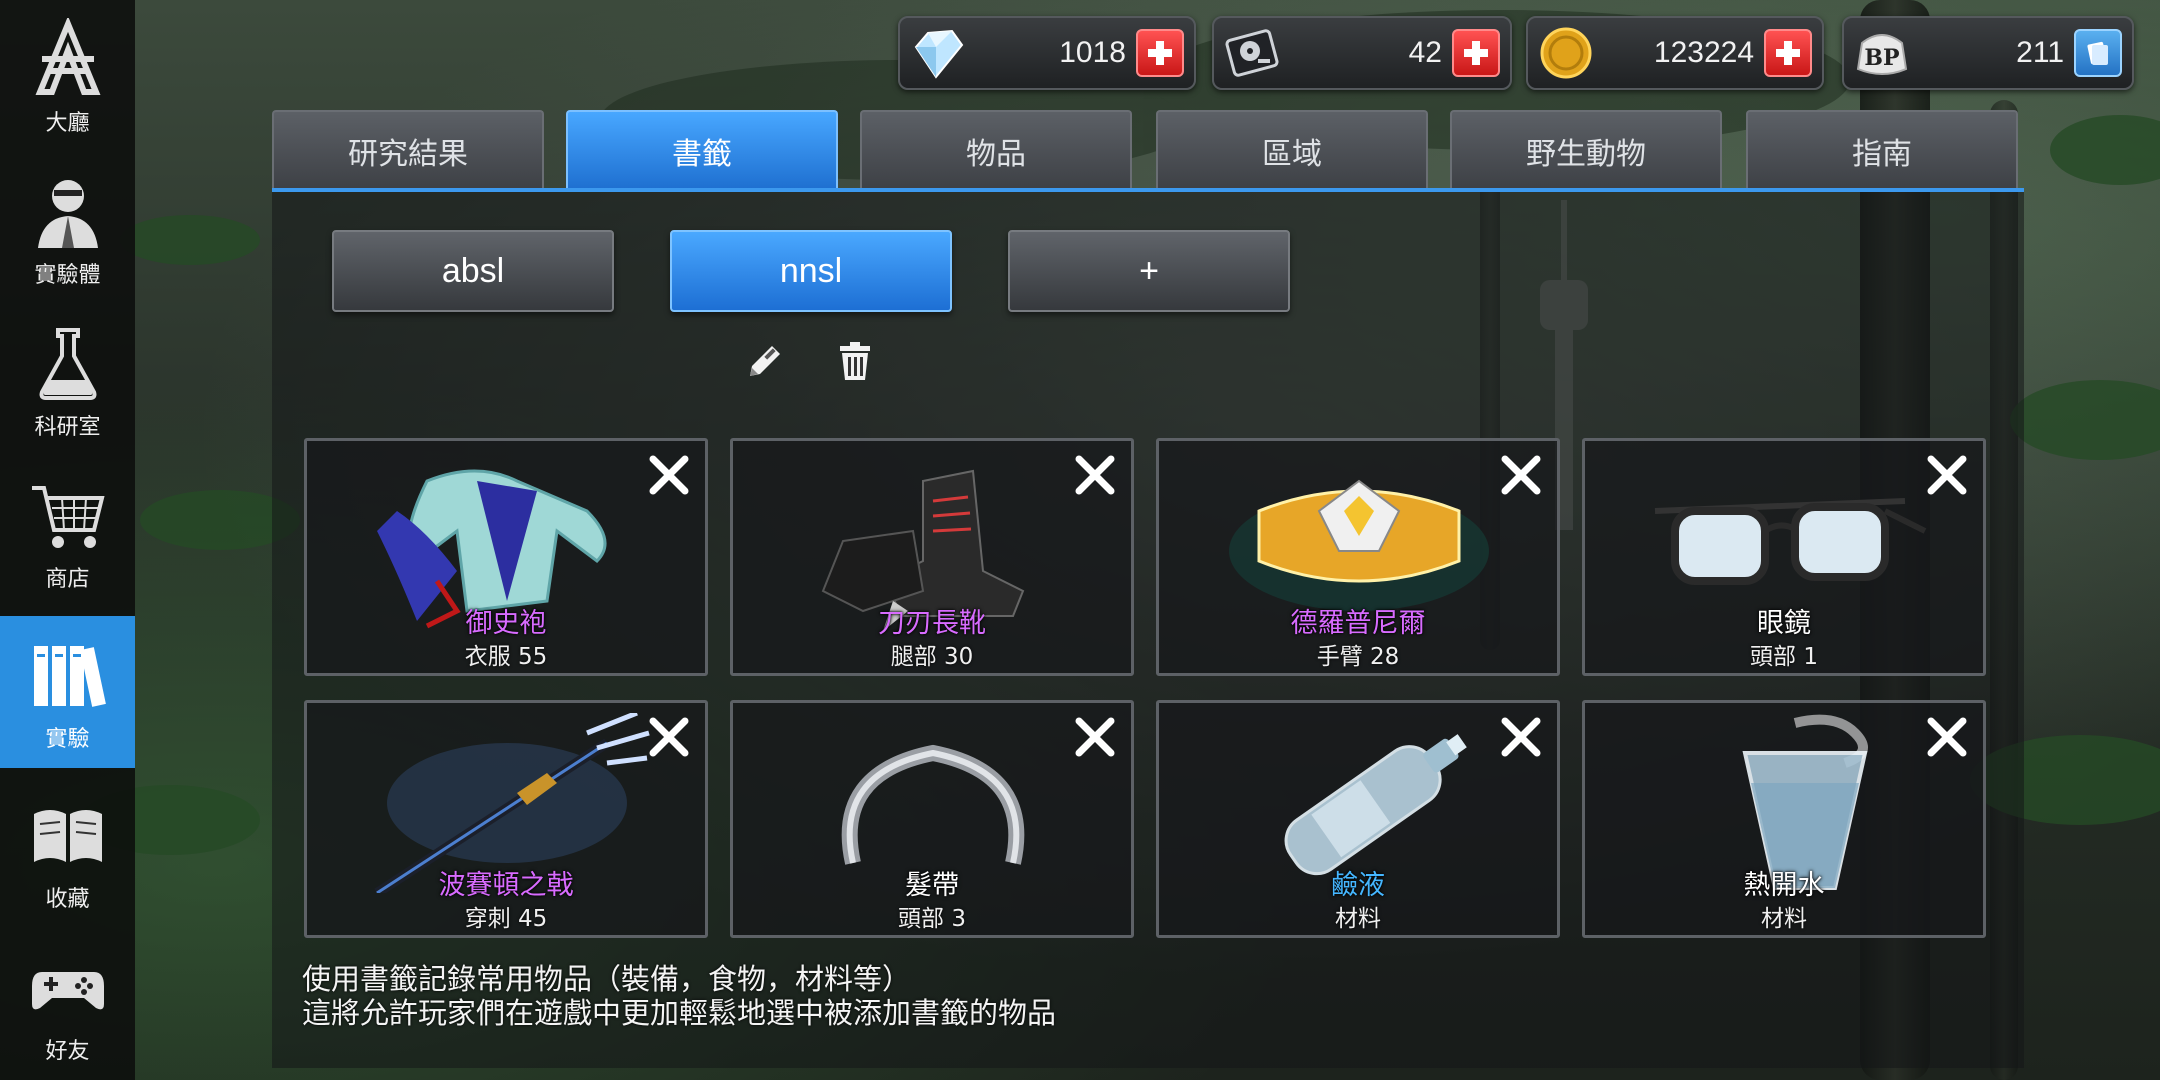 This screenshot has height=1080, width=2160. What do you see at coordinates (1703, 52) in the screenshot?
I see `currency-value: 123224` at bounding box center [1703, 52].